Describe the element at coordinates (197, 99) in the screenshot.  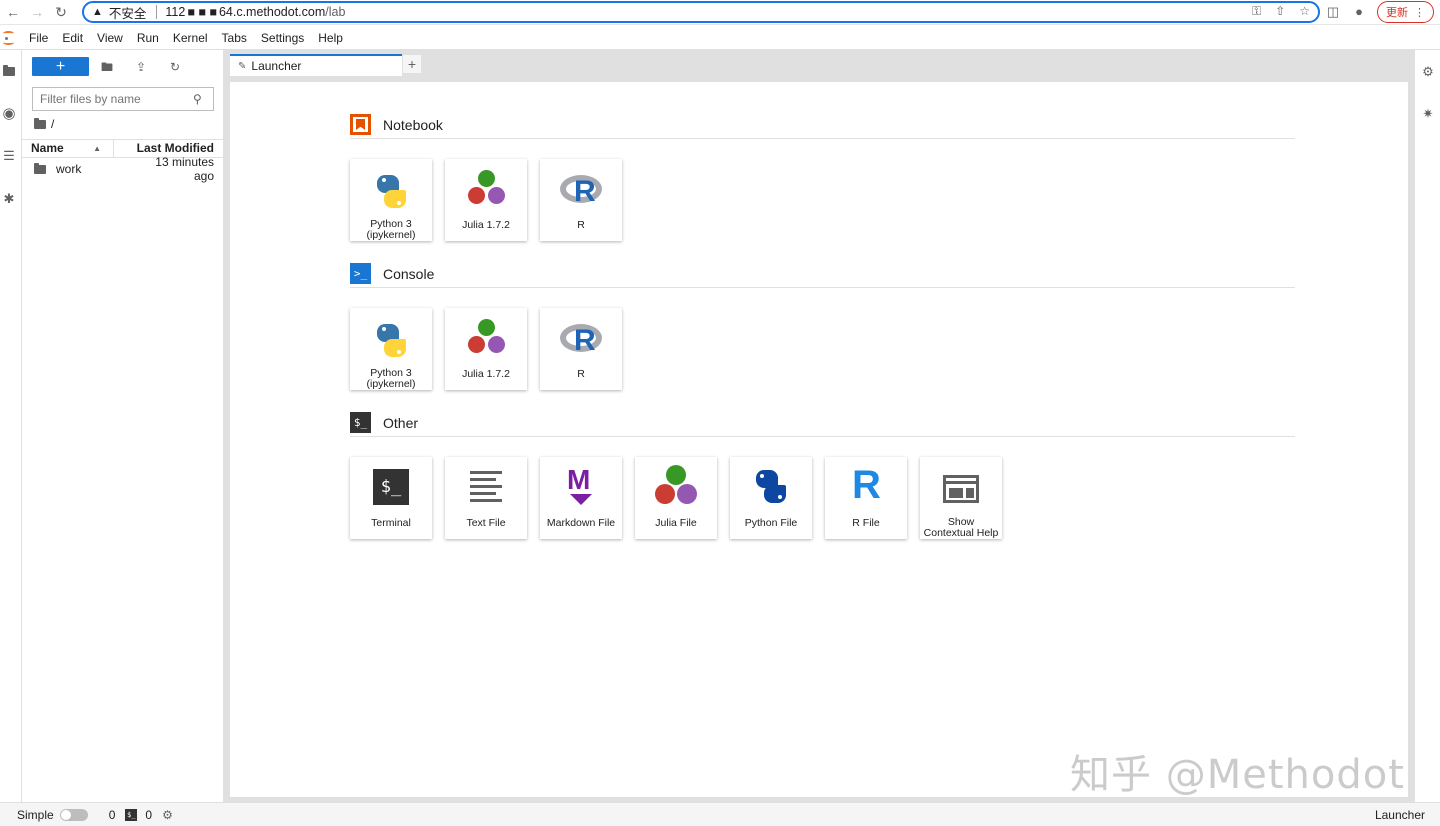
I see `search-icon: ⚲` at that location.